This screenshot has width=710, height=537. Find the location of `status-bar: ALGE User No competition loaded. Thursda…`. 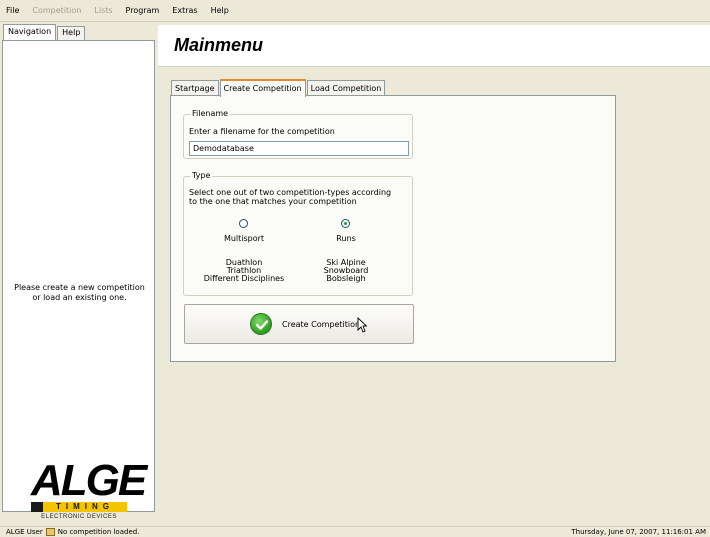

status-bar: ALGE User No competition loaded. Thursda… is located at coordinates (355, 531).